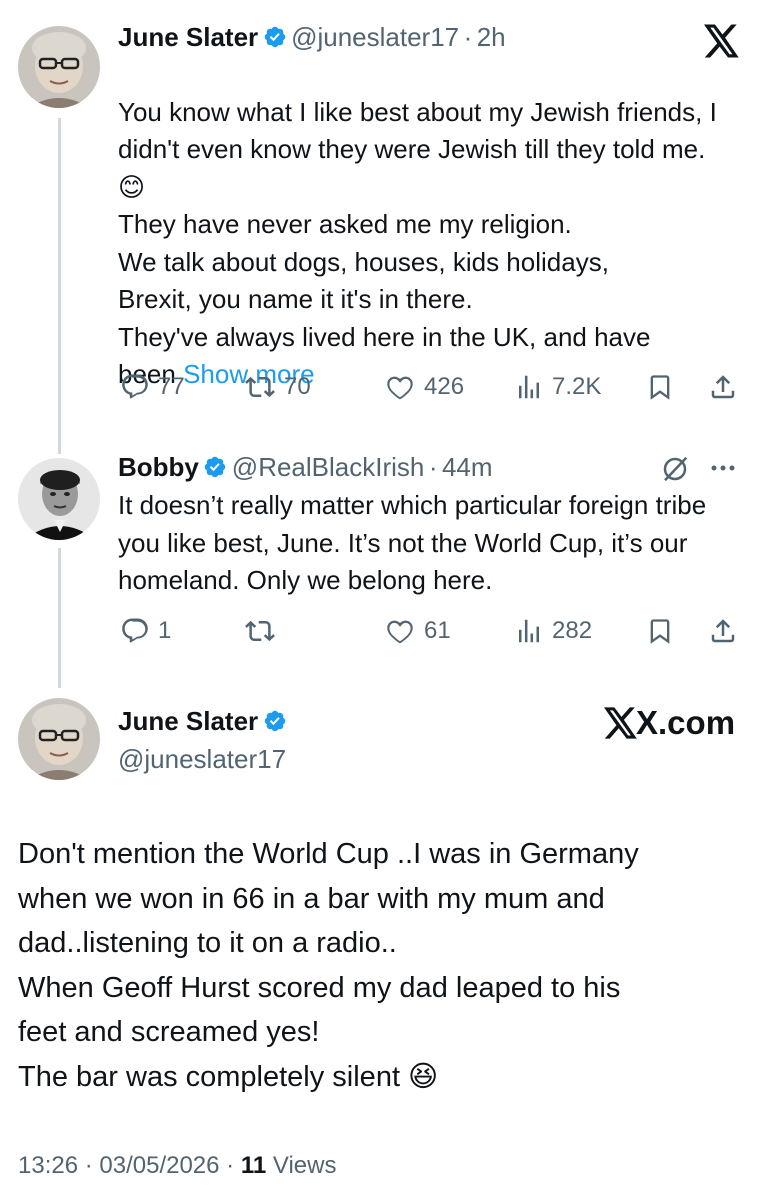 The image size is (759, 1199). I want to click on brand-text: X.com, so click(686, 722).